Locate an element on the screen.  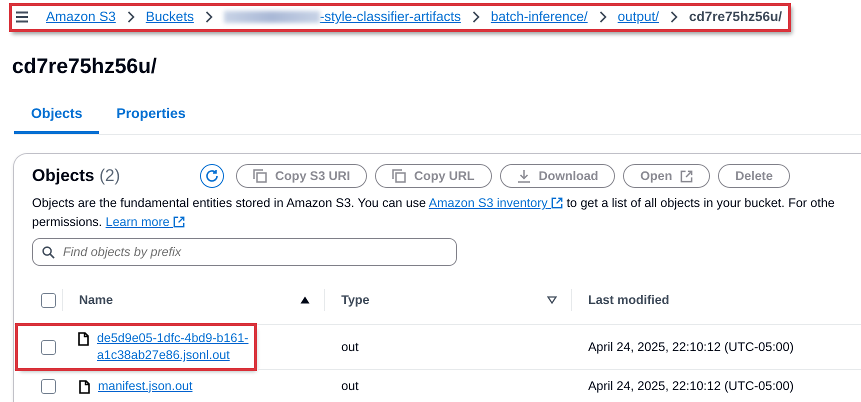
checkbox is located at coordinates (48, 300).